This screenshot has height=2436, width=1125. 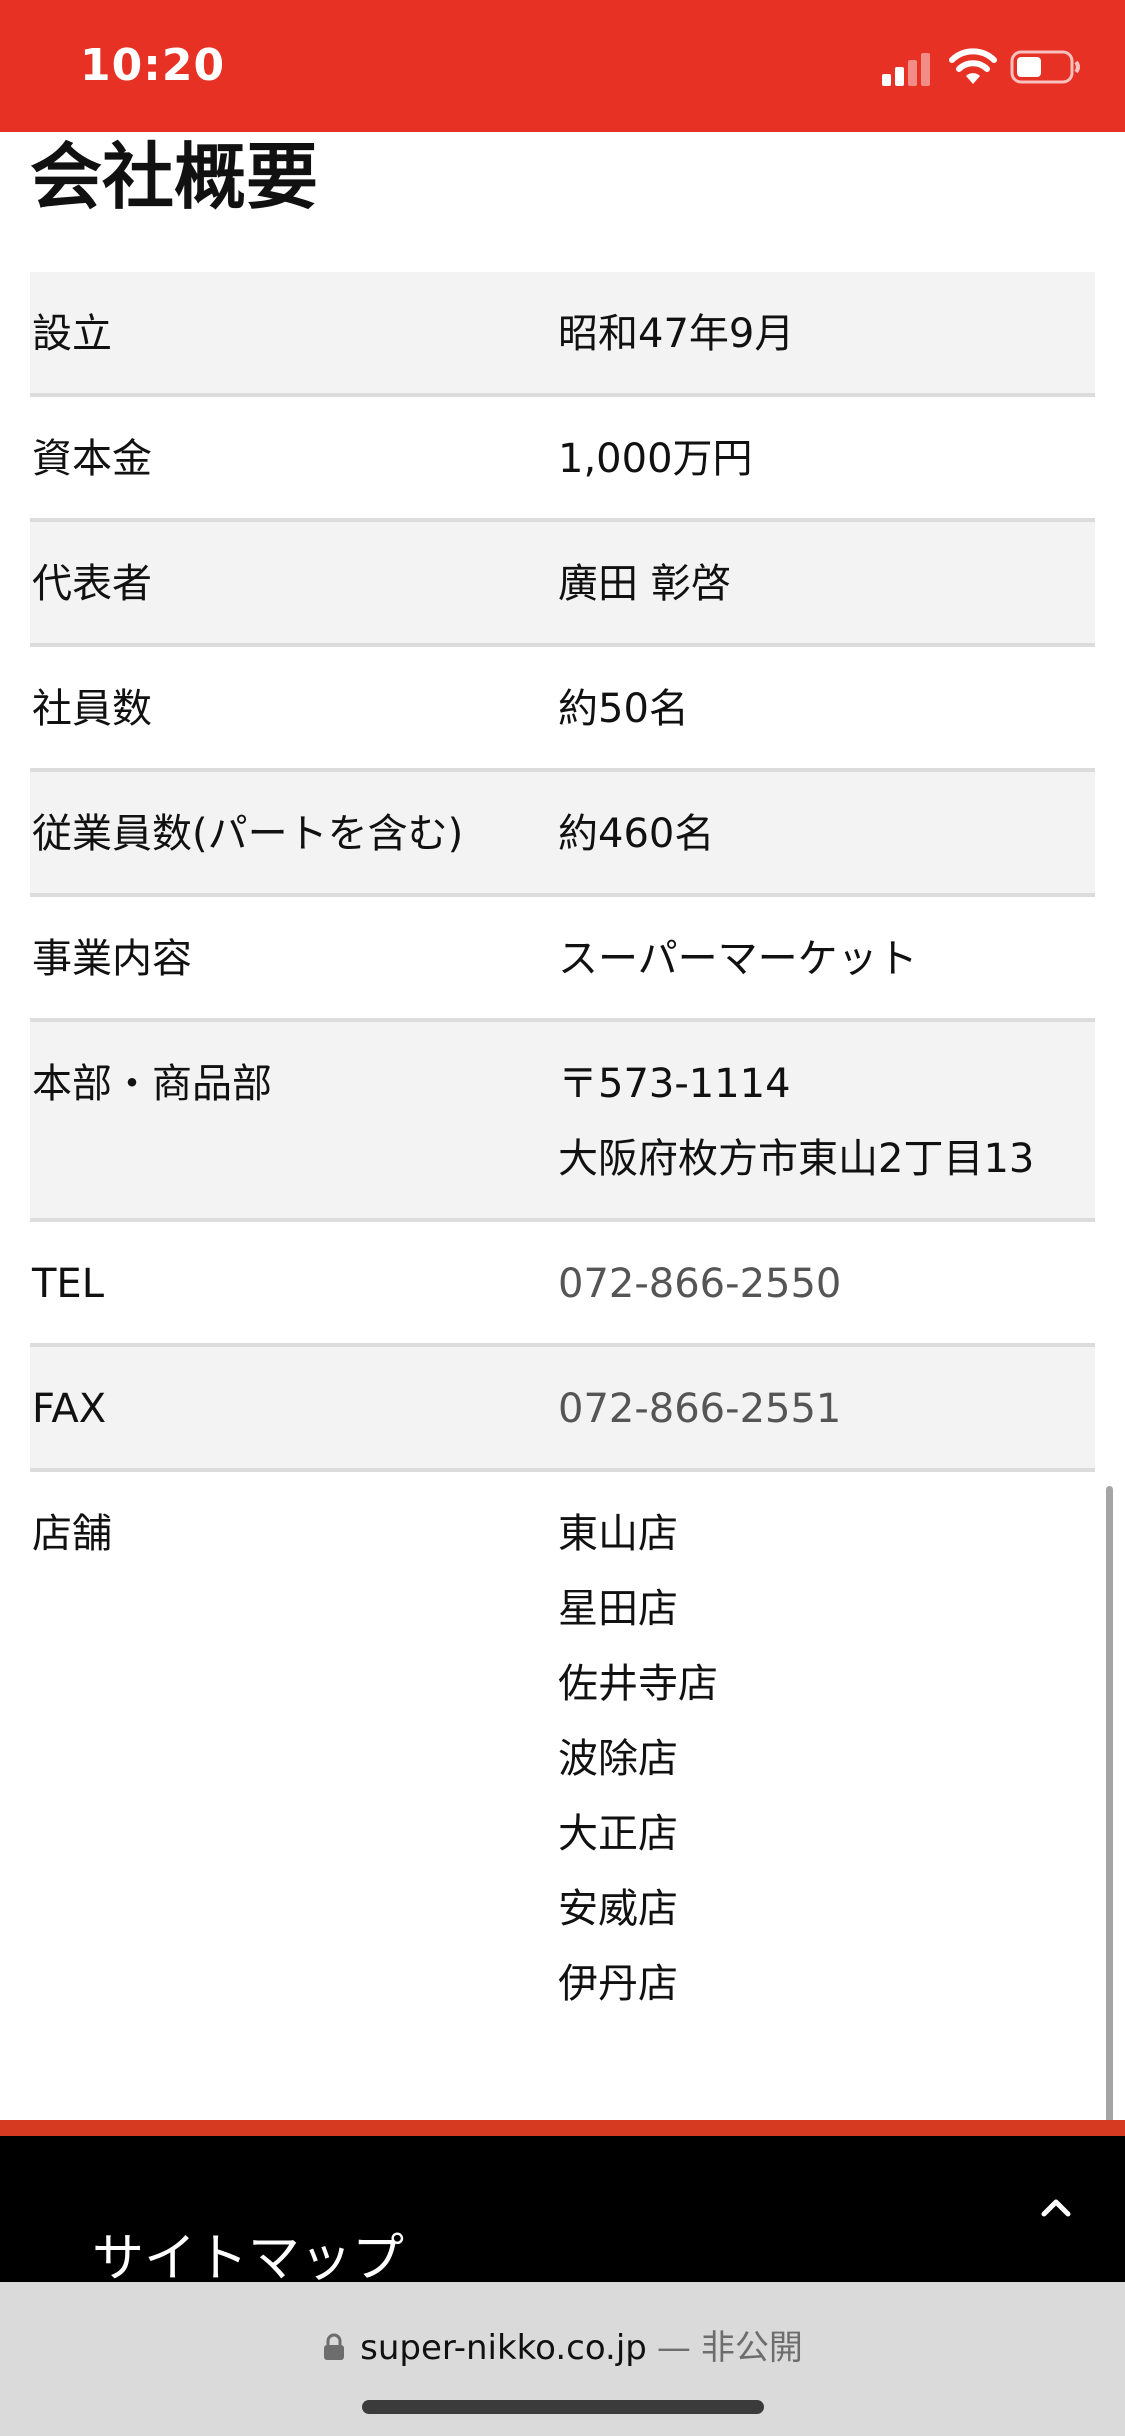 I want to click on table-row: FAX 072-866-2551, so click(x=562, y=1409).